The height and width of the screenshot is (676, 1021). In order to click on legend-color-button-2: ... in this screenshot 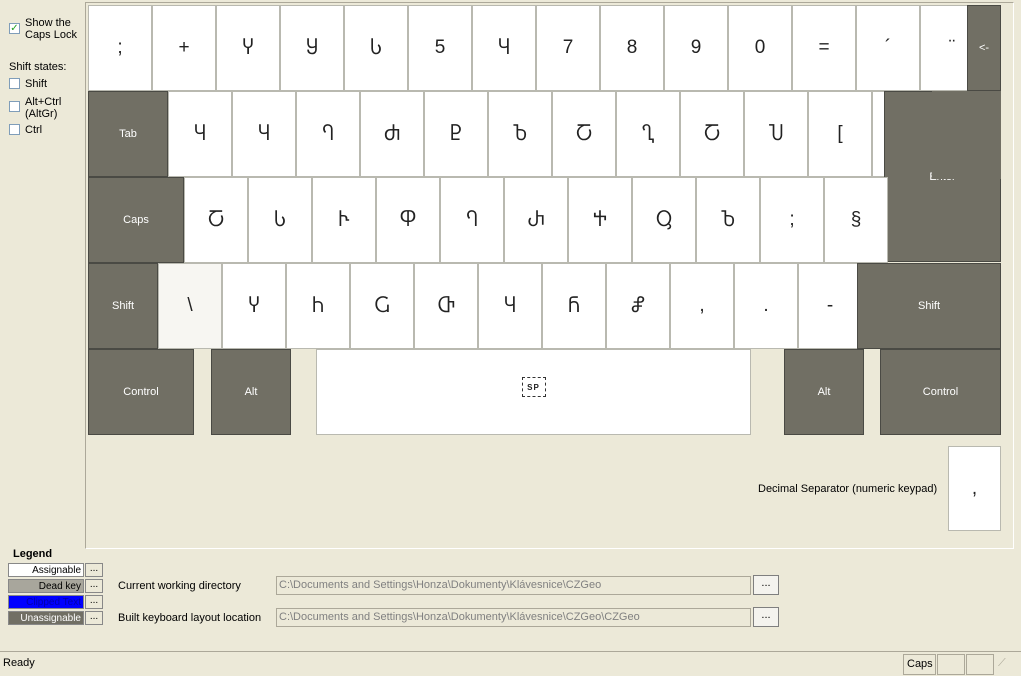, I will do `click(94, 602)`.